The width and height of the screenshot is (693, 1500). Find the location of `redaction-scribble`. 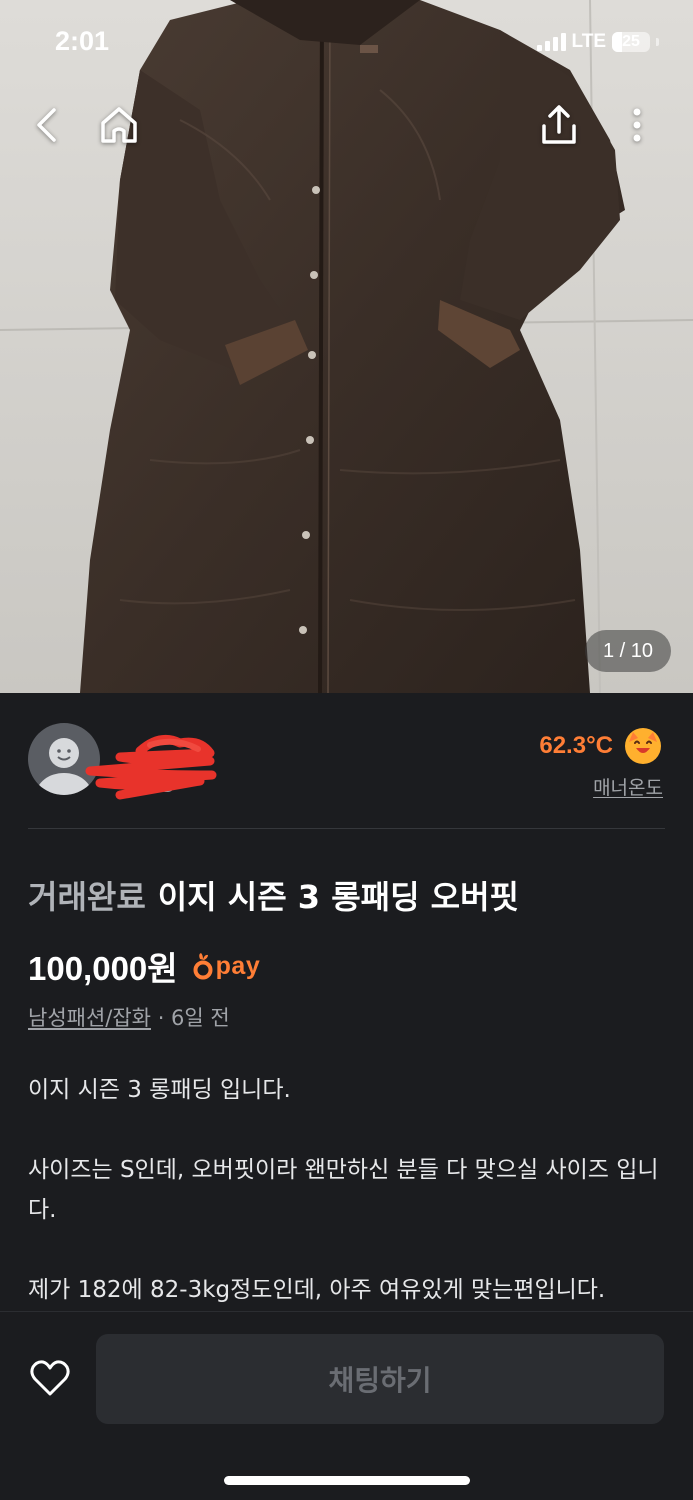

redaction-scribble is located at coordinates (151, 767).